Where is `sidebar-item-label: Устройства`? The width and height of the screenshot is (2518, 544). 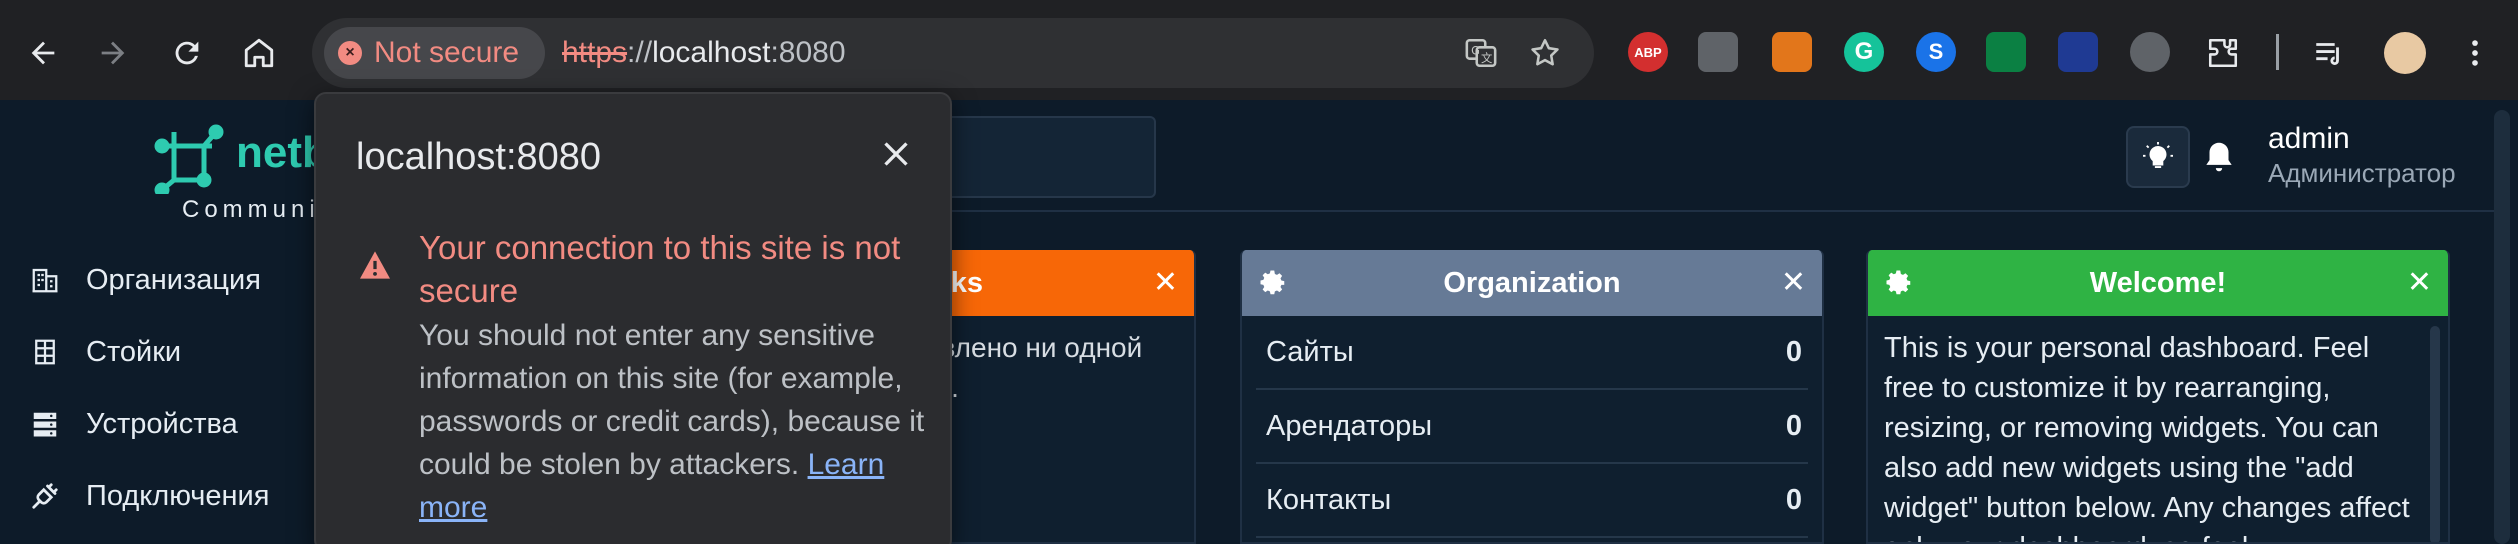
sidebar-item-label: Устройства is located at coordinates (162, 423).